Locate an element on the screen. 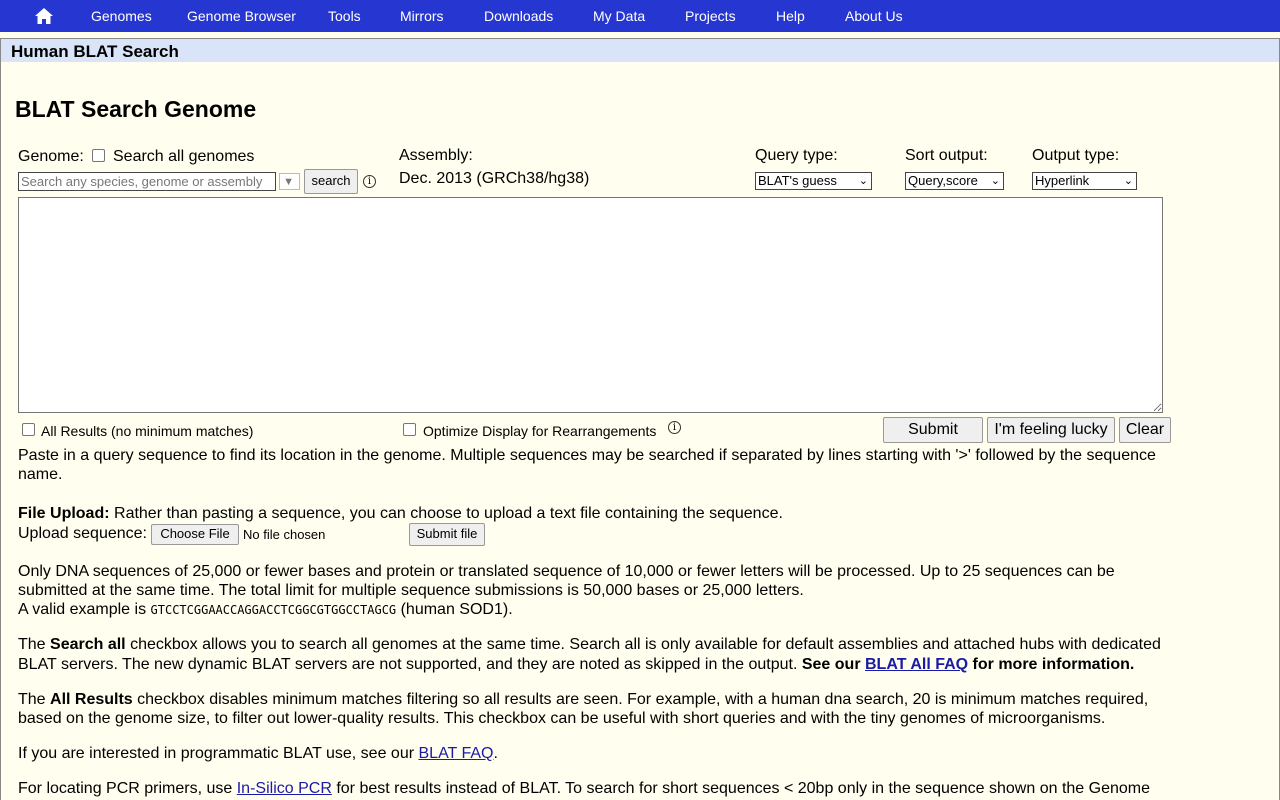 The width and height of the screenshot is (1280, 800). submit-button: Submit is located at coordinates (933, 430).